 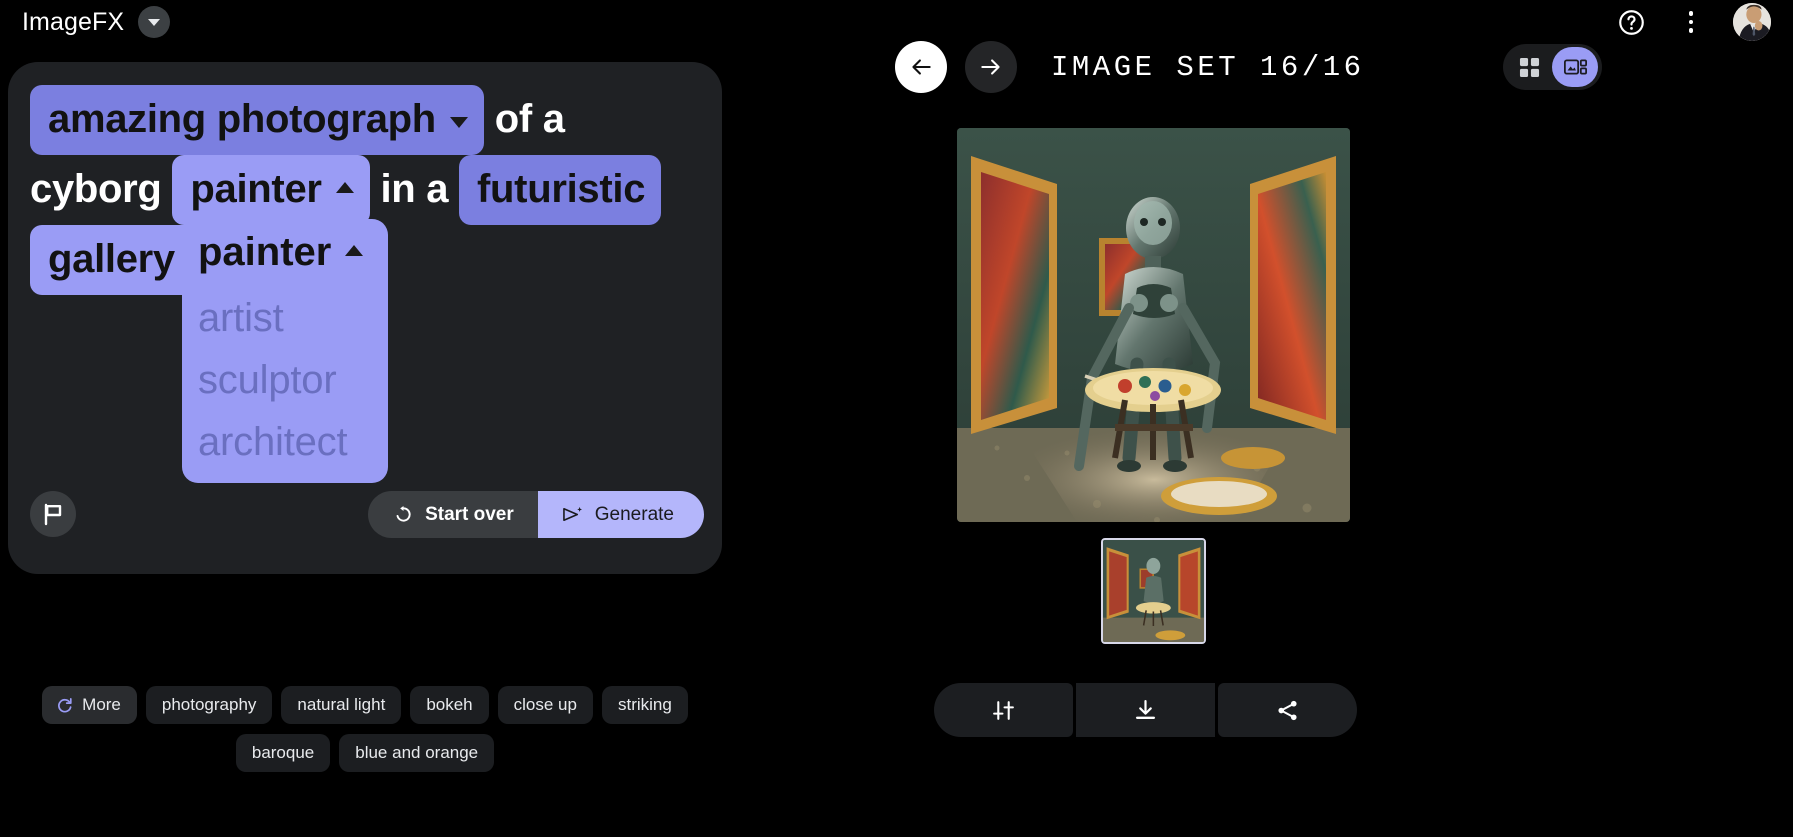 I want to click on prompt-chip-subject: amazing photograph, so click(x=257, y=120).